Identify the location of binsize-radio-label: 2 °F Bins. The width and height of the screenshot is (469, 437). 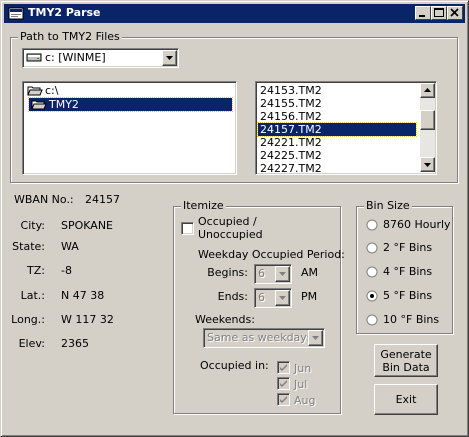
(408, 247).